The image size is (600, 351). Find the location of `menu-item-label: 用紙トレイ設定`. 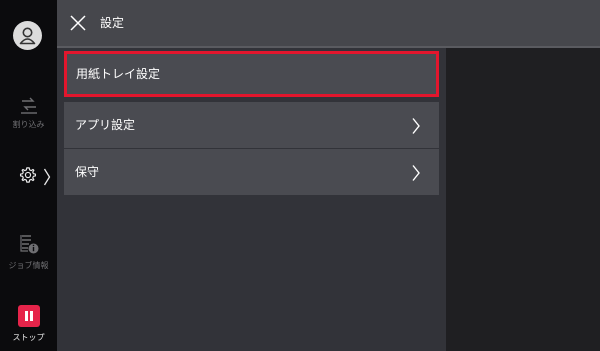

menu-item-label: 用紙トレイ設定 is located at coordinates (118, 74).